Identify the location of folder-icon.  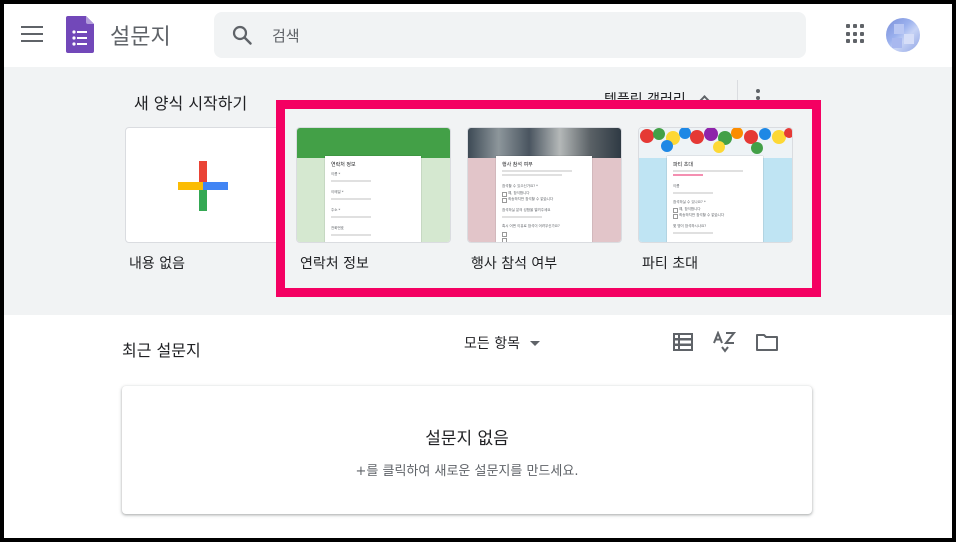
(767, 342).